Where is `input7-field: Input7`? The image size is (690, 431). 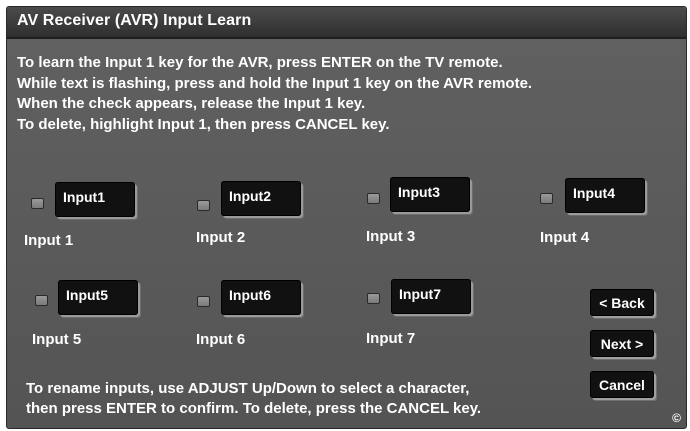 input7-field: Input7 is located at coordinates (431, 296).